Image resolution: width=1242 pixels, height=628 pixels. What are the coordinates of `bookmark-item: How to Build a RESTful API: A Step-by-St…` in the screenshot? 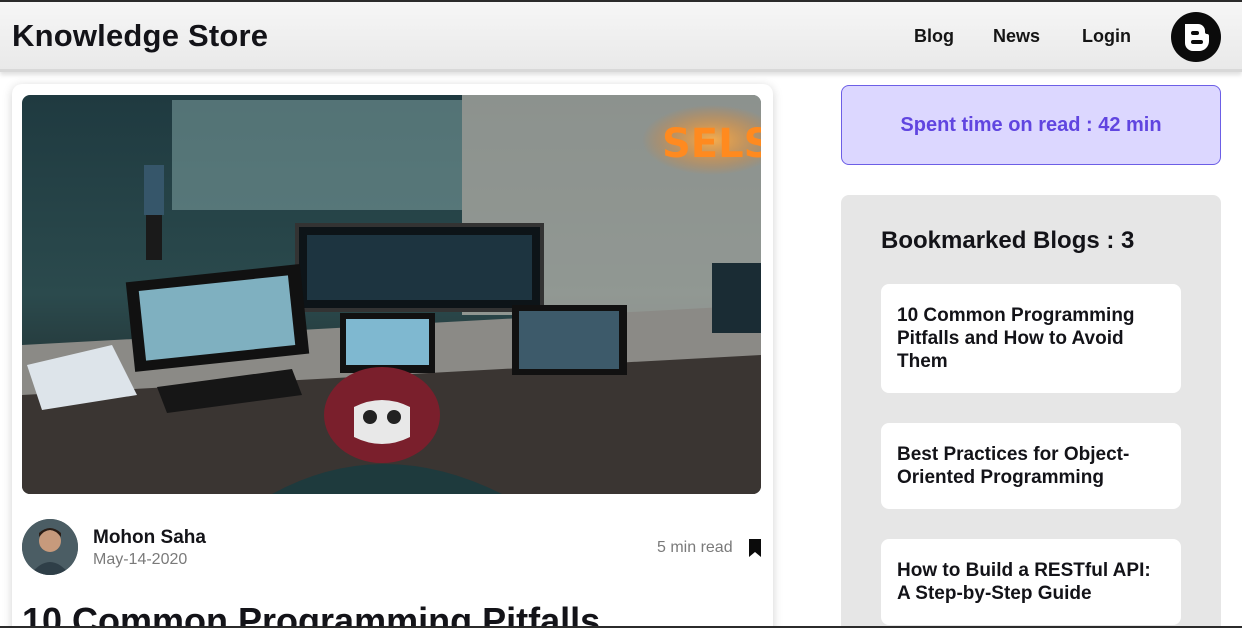 It's located at (1031, 582).